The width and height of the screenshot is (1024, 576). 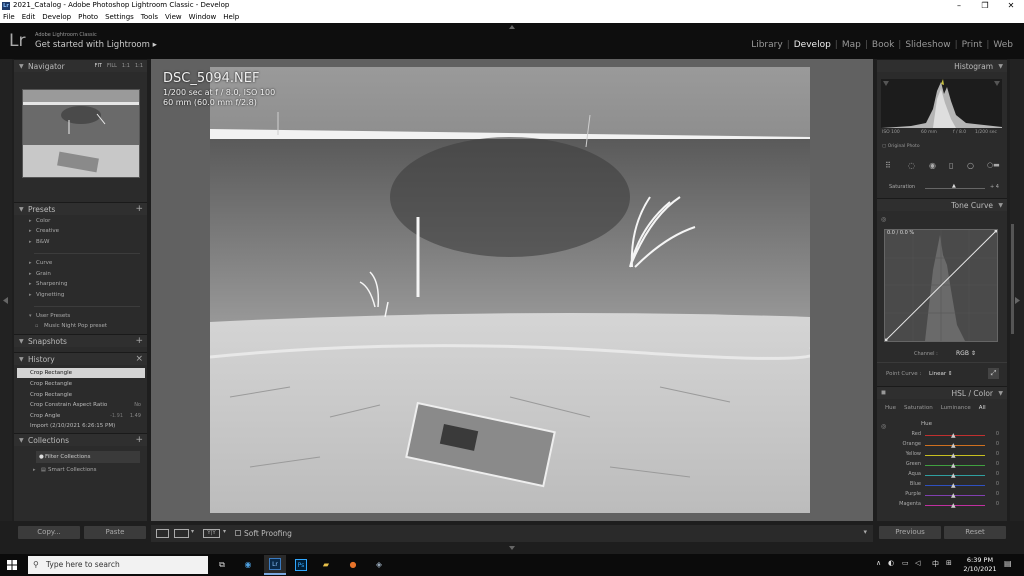 I want to click on reset-button: Reset, so click(x=975, y=532).